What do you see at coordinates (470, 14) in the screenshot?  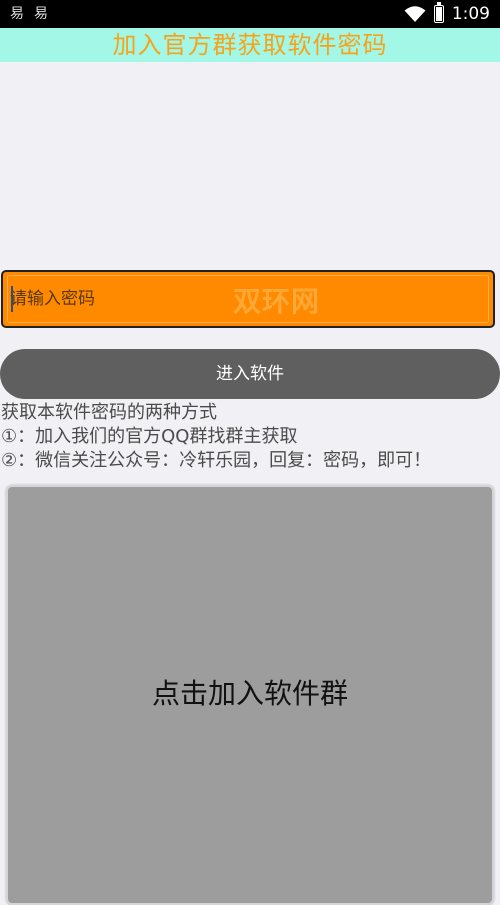 I see `clock: 1:09` at bounding box center [470, 14].